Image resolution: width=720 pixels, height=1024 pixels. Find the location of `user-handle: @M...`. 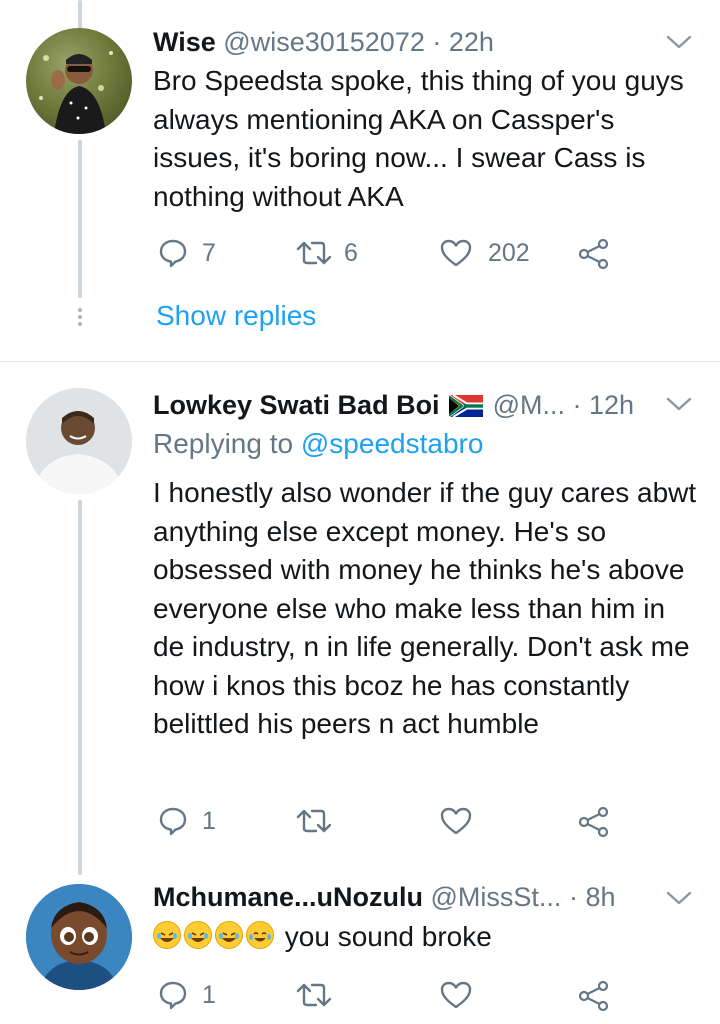

user-handle: @M... is located at coordinates (529, 405).